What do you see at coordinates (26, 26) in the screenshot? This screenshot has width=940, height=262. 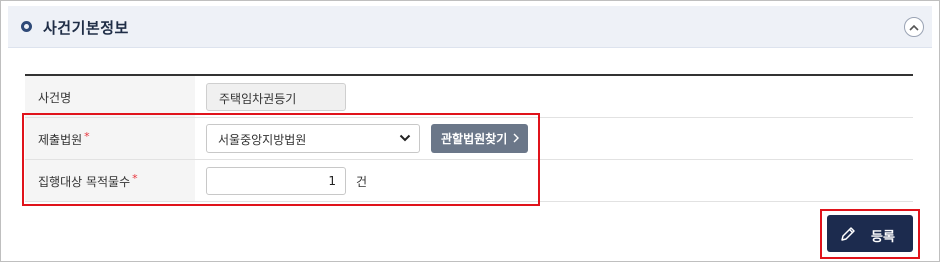 I see `ring-dot-icon` at bounding box center [26, 26].